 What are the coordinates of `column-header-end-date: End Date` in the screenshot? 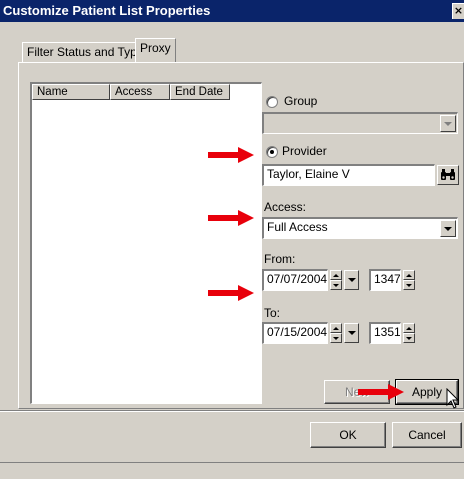 It's located at (200, 92).